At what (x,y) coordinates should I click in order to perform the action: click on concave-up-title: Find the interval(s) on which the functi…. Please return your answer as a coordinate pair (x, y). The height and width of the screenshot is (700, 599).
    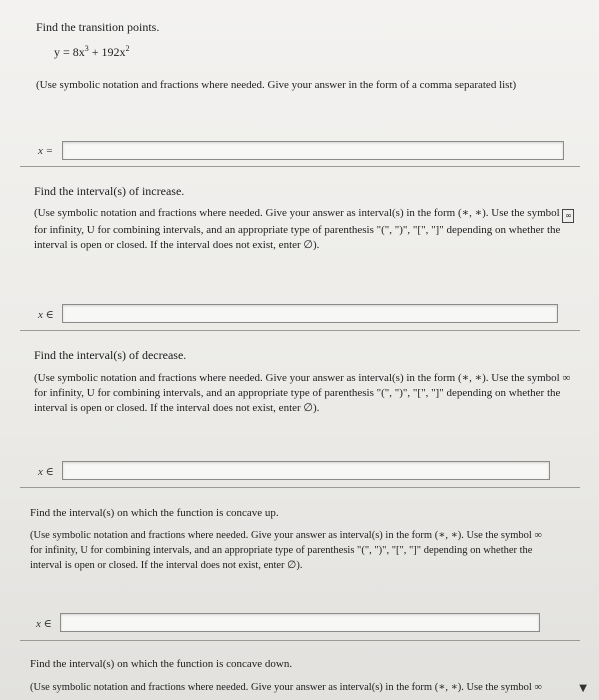
    Looking at the image, I should click on (154, 513).